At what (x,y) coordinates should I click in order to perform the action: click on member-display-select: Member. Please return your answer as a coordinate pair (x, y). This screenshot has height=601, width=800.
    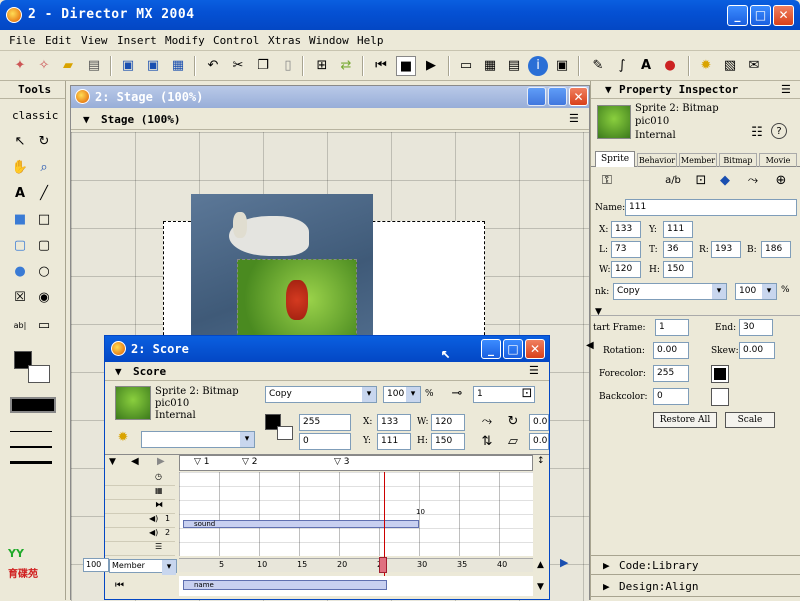
    Looking at the image, I should click on (143, 567).